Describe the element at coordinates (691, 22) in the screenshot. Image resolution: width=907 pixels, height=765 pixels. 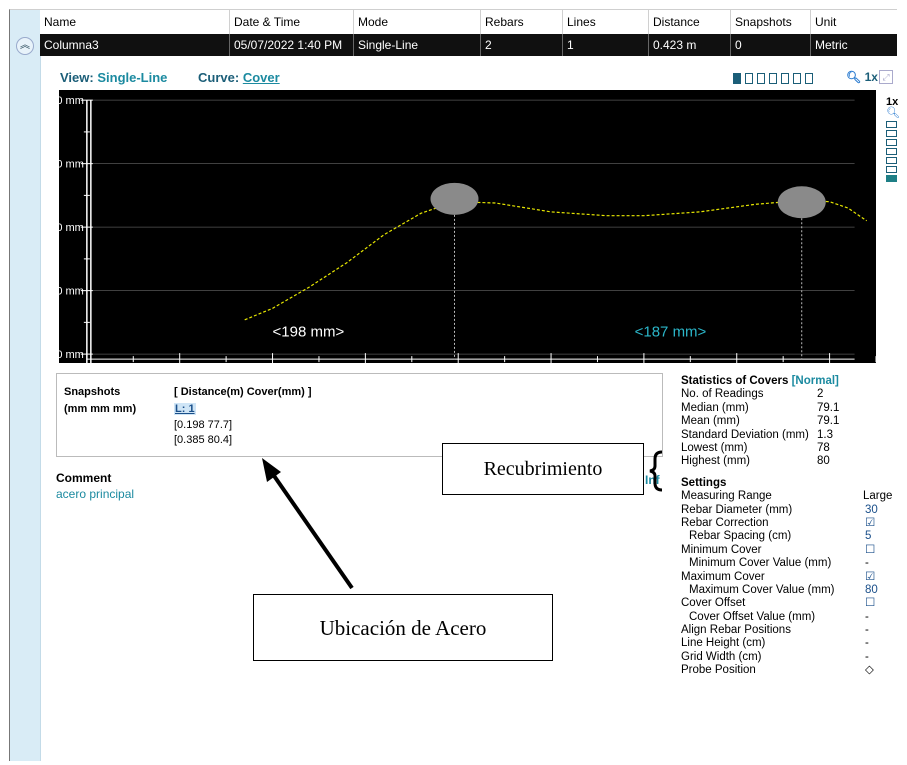
I see `col-distance: Distance` at that location.